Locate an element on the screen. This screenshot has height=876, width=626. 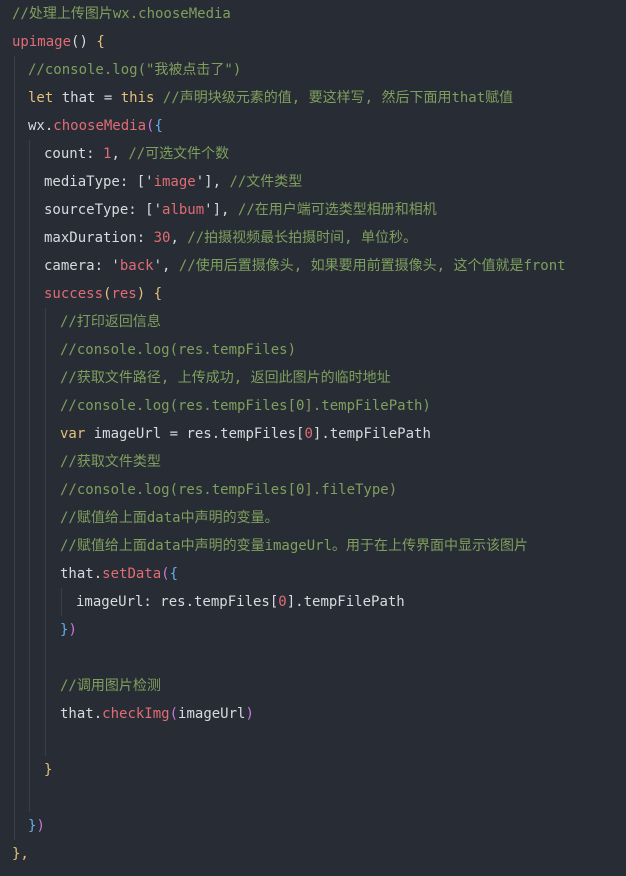
code-line: maxDuration: 30, //拍摄视频最长拍摄时间, 单位秒。 is located at coordinates (313, 238).